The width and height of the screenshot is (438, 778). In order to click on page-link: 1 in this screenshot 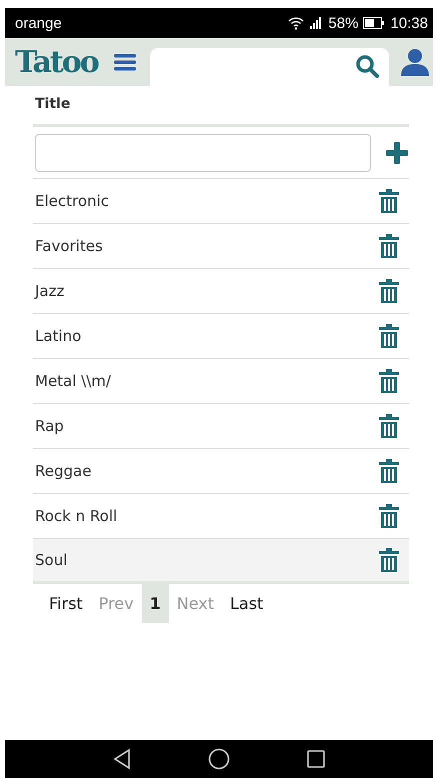, I will do `click(155, 603)`.